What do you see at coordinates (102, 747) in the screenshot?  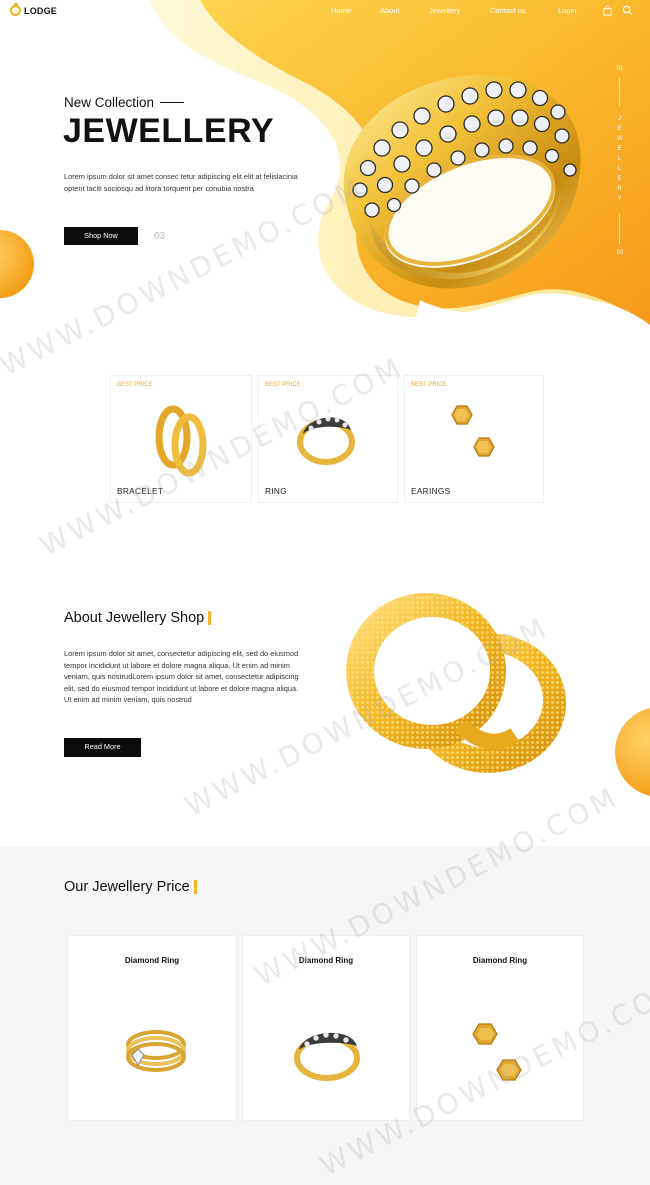 I see `read-more-button: Read More` at bounding box center [102, 747].